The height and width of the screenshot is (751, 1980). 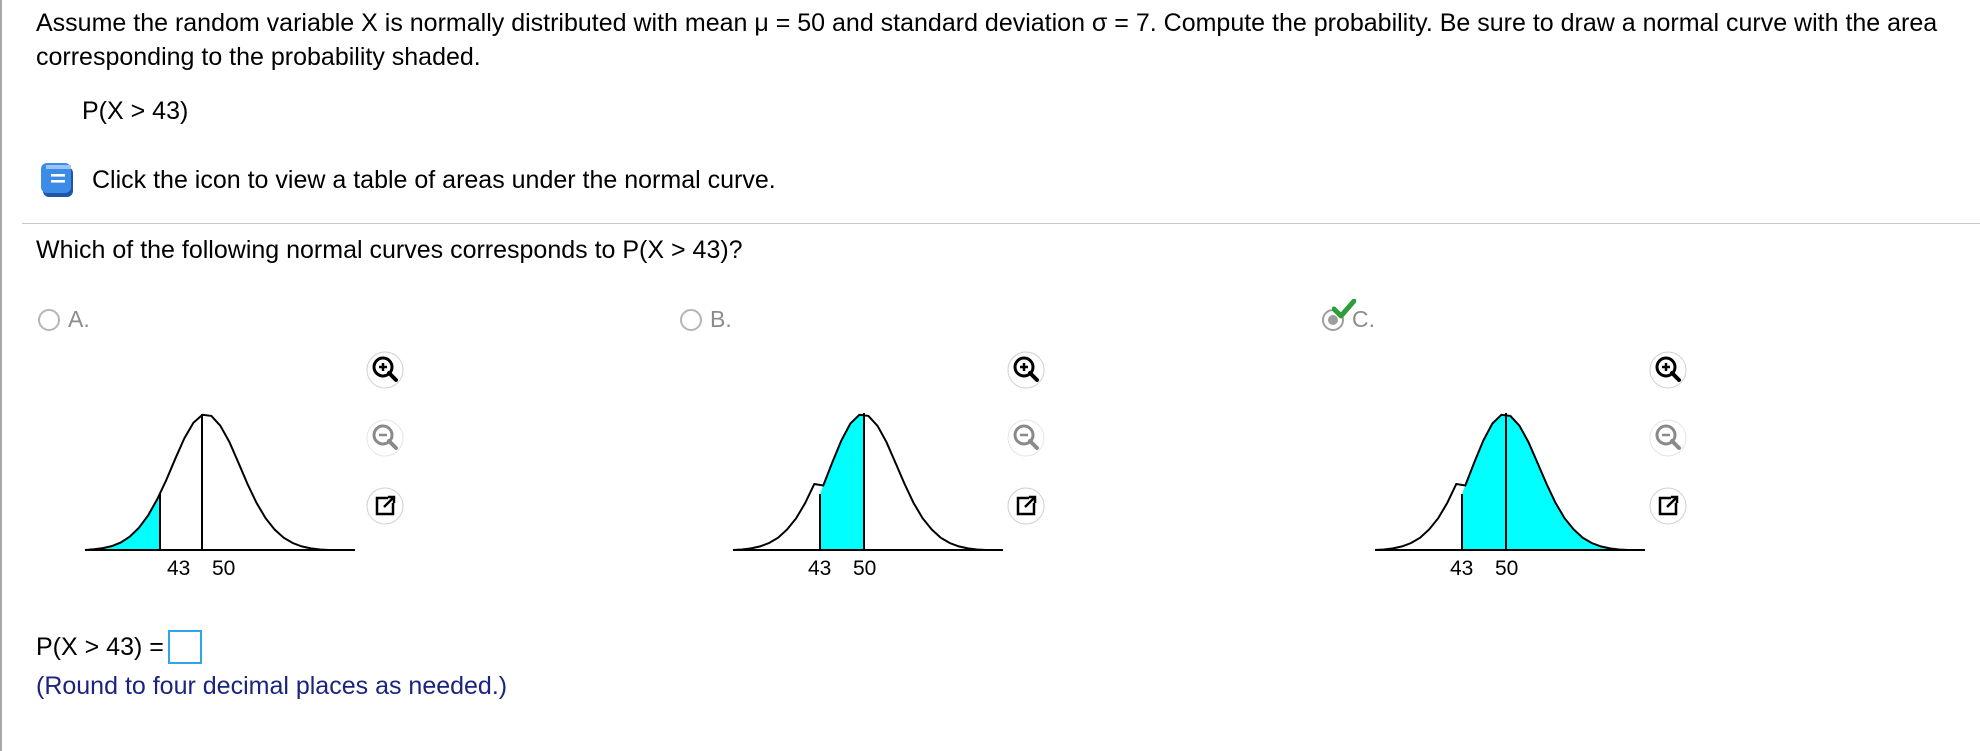 I want to click on option-a-curve-line, so click(x=219, y=482).